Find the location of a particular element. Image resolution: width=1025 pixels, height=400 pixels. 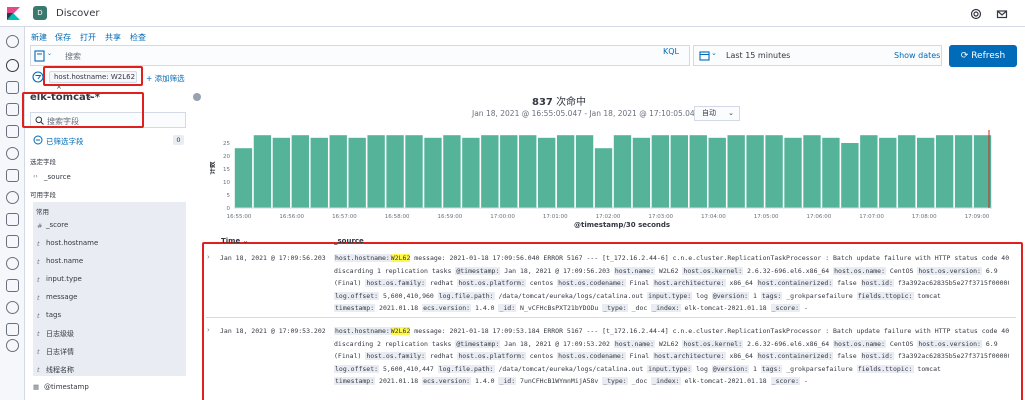

field-item: tags is located at coordinates (53, 315).